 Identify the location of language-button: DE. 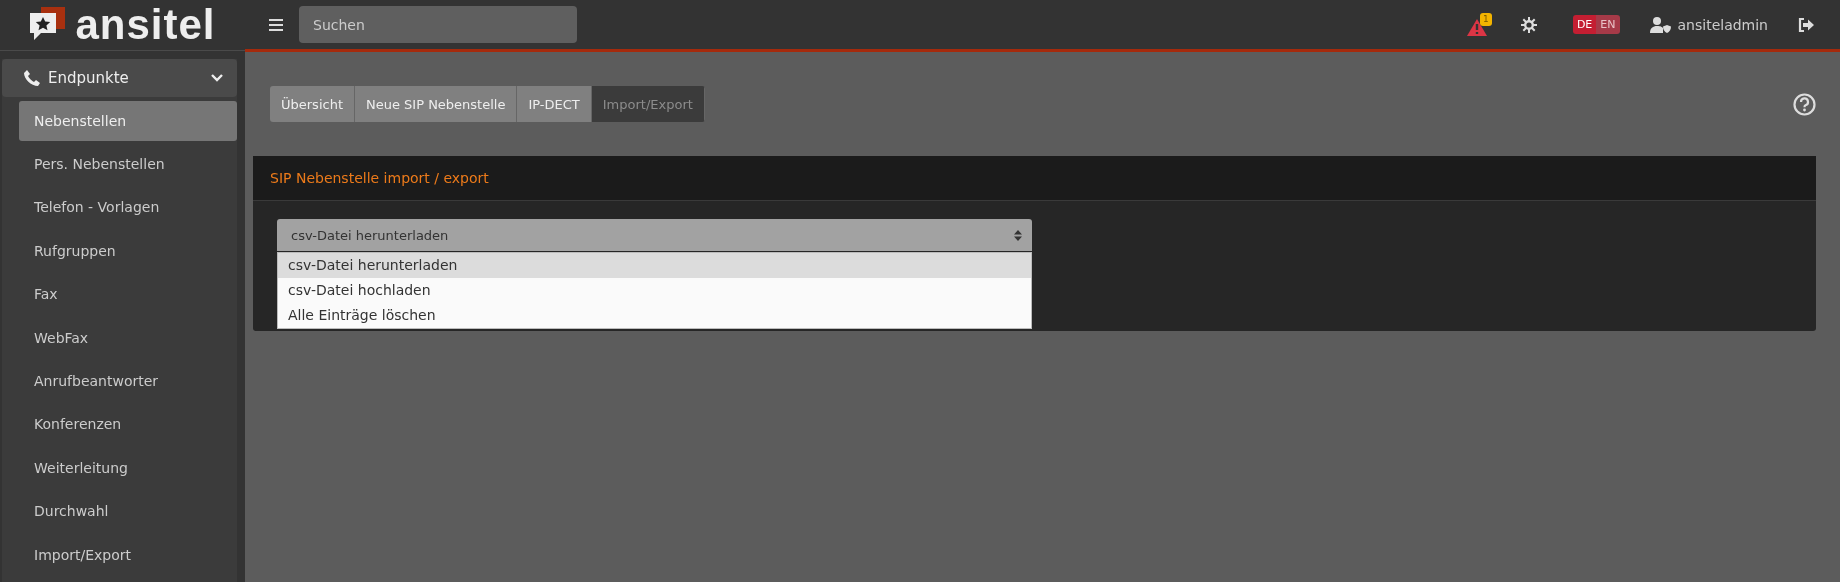
(1584, 24).